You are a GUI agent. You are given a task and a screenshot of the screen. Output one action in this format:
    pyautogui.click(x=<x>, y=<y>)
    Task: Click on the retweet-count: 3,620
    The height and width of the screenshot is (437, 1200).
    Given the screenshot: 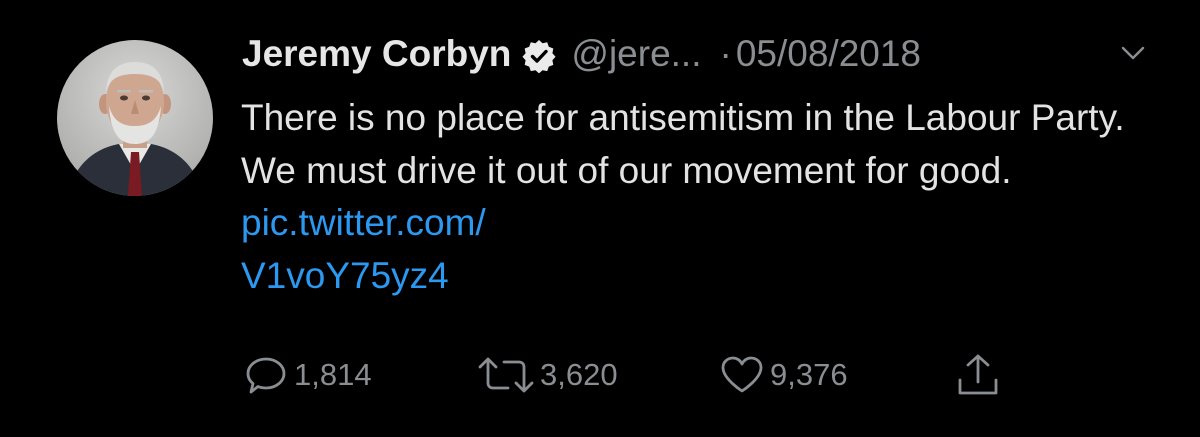 What is the action you would take?
    pyautogui.click(x=579, y=374)
    